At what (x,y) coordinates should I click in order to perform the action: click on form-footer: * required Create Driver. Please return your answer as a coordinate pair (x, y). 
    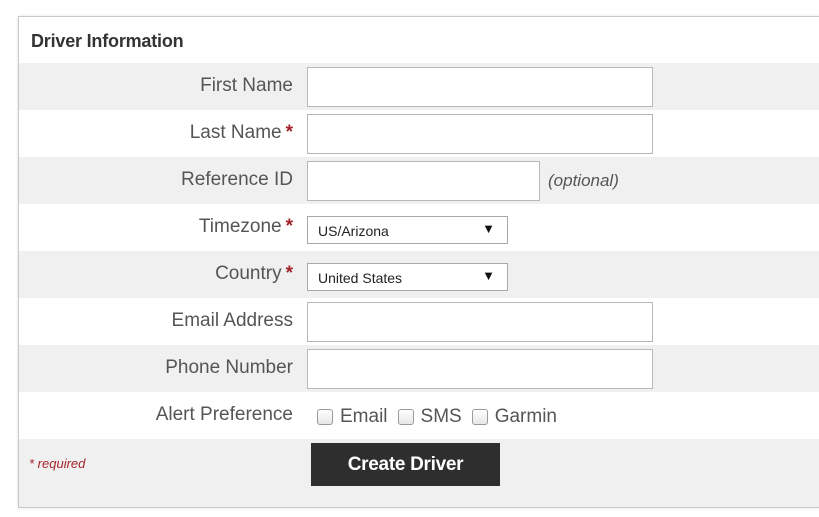
    Looking at the image, I should click on (419, 473).